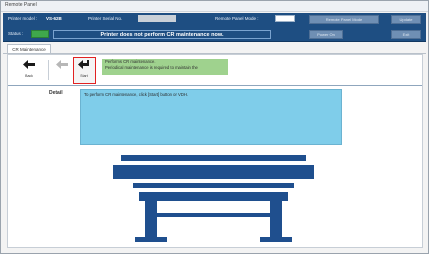 Image resolution: width=429 pixels, height=254 pixels. What do you see at coordinates (23, 18) in the screenshot?
I see `printer-model-label: Printer model :` at bounding box center [23, 18].